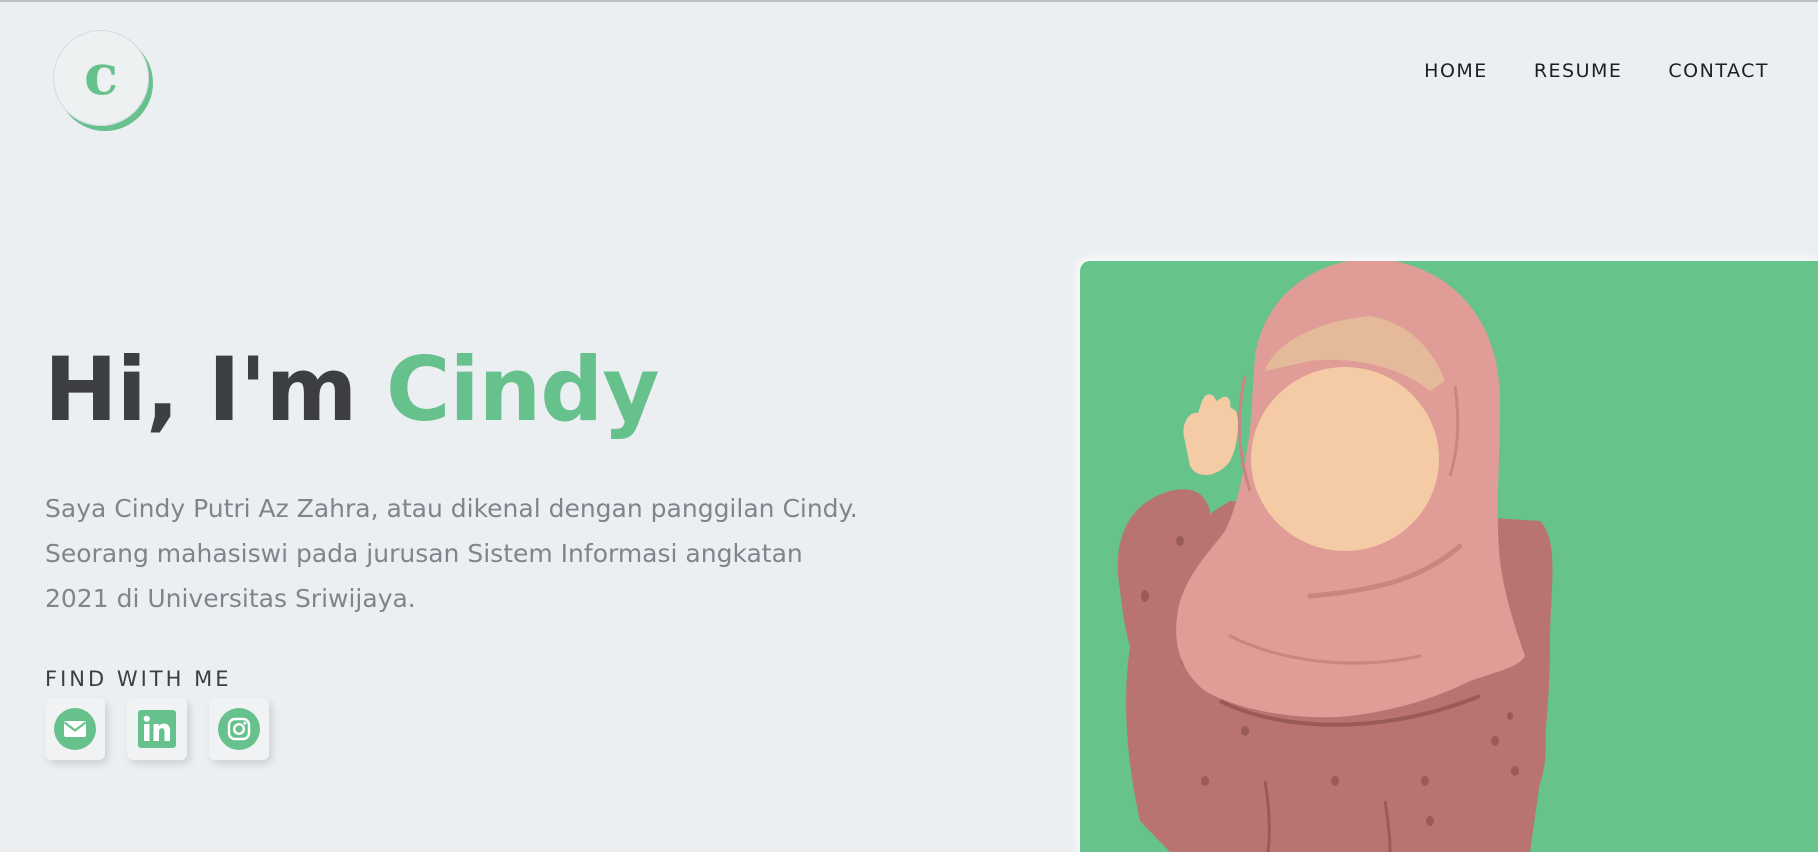 The width and height of the screenshot is (1818, 852). What do you see at coordinates (1578, 71) in the screenshot?
I see `nav-resume: RESUME` at bounding box center [1578, 71].